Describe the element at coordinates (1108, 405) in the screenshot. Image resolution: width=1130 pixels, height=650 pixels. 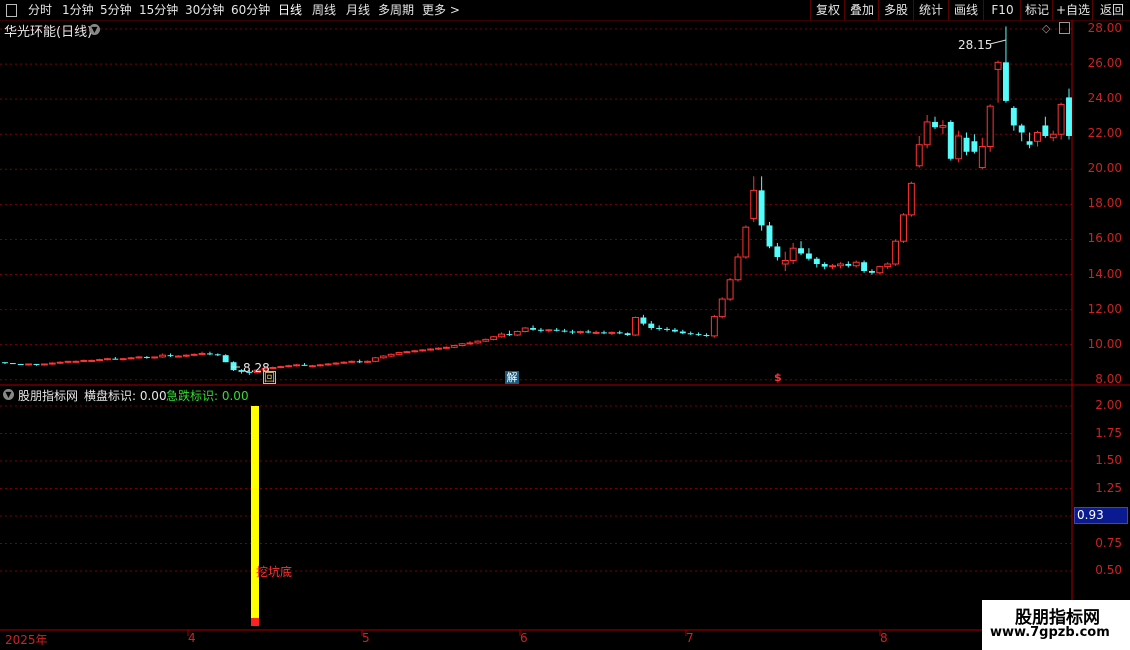
I see `indicator-axis-label: 2.00` at that location.